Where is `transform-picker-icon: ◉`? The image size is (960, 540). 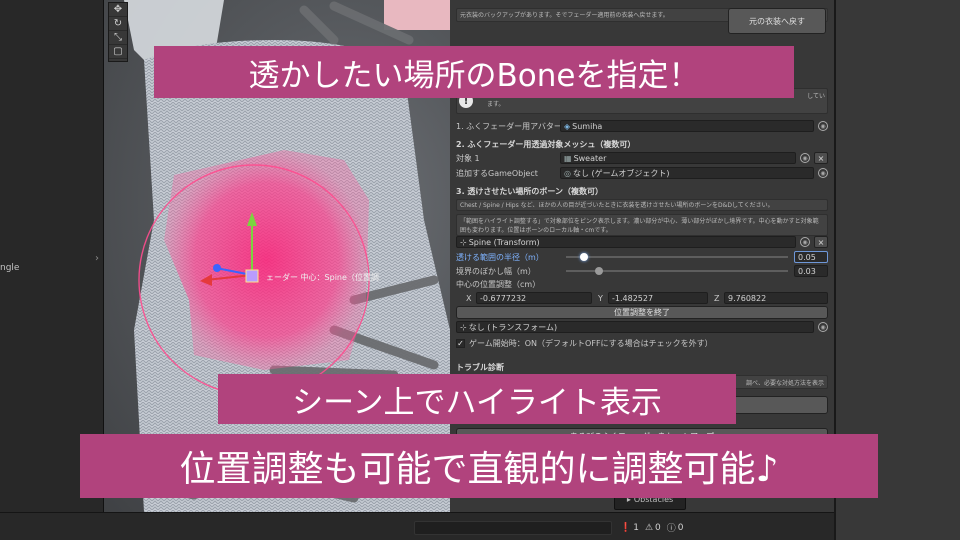
transform-picker-icon: ◉ is located at coordinates (823, 327).